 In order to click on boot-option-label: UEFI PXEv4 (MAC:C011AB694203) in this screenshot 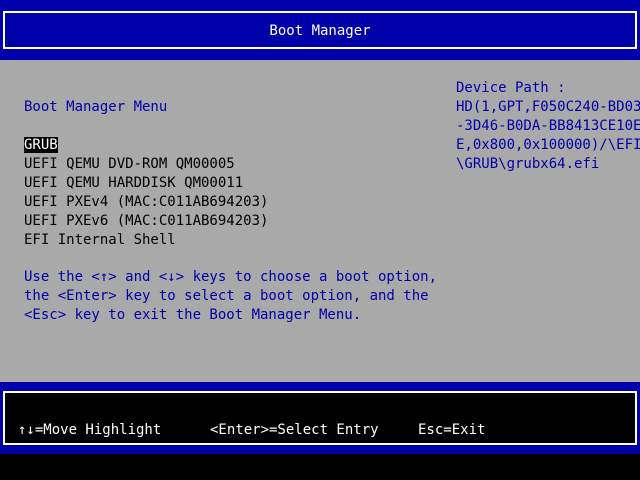, I will do `click(146, 202)`.